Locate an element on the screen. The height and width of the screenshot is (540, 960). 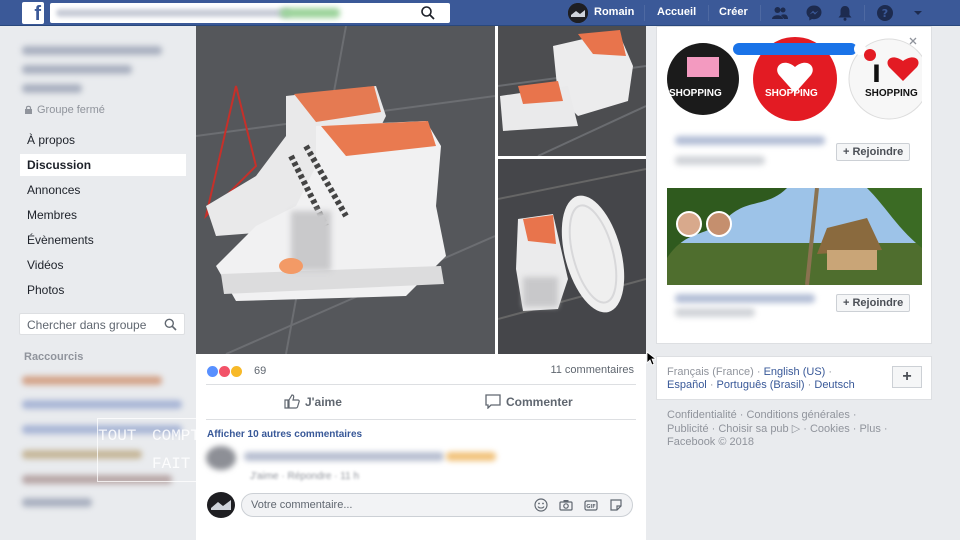
lock-icon is located at coordinates (28, 109).